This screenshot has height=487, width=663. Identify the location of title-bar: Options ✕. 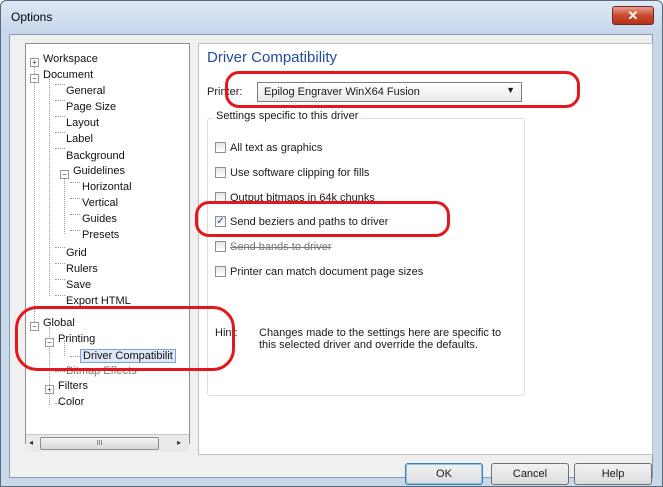
(331, 17).